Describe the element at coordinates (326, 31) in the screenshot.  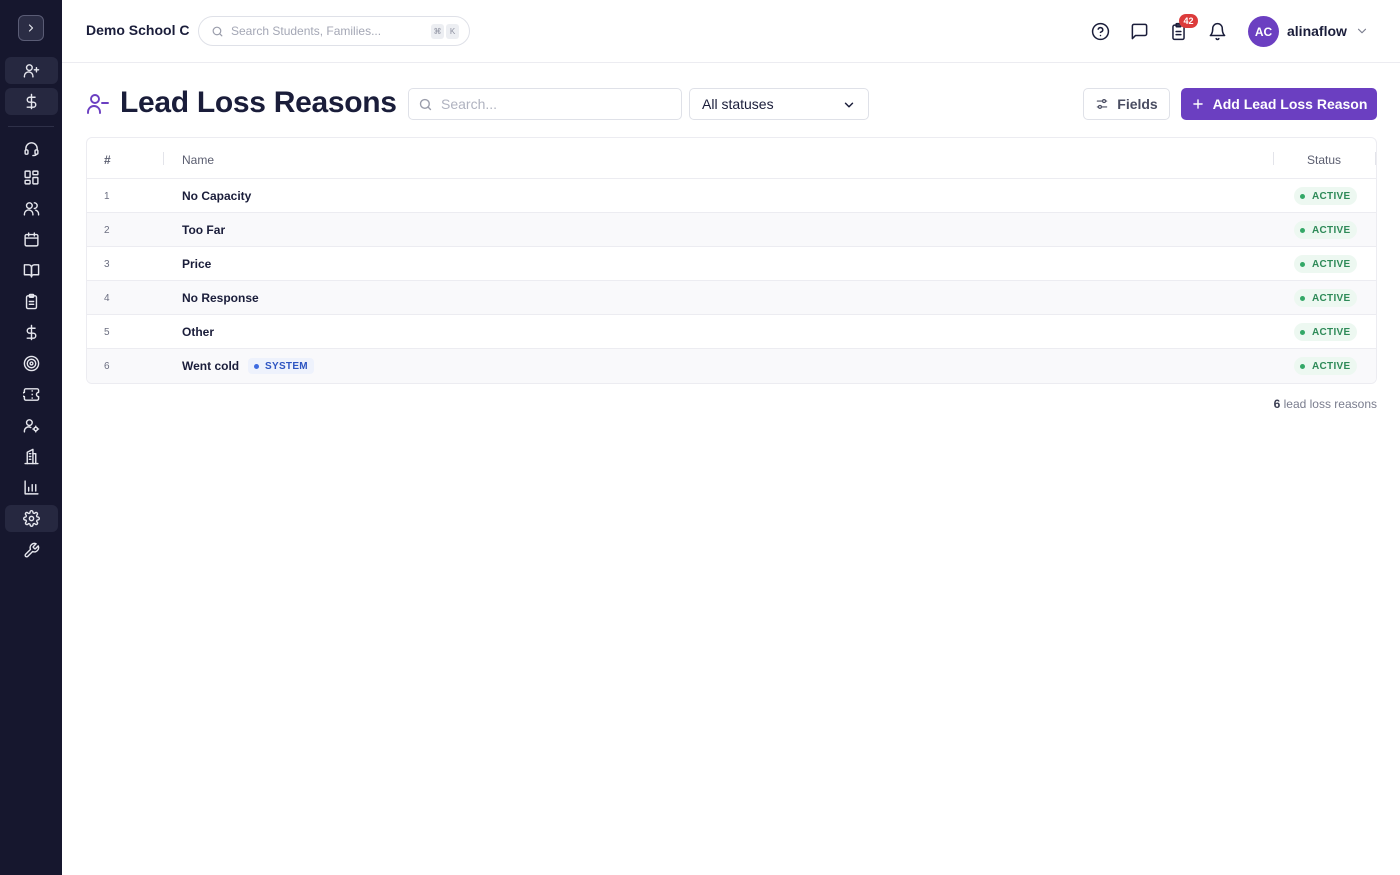
I see `global-search-input` at that location.